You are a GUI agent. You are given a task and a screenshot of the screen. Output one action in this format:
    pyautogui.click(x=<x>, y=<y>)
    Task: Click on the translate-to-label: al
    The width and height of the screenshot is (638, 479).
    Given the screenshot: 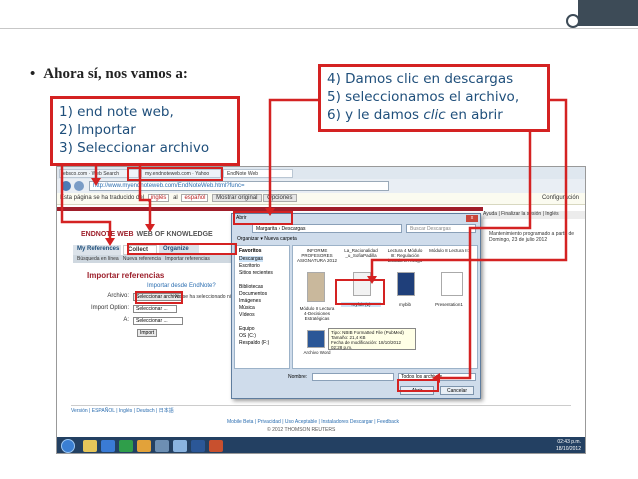 What is the action you would take?
    pyautogui.click(x=175, y=198)
    